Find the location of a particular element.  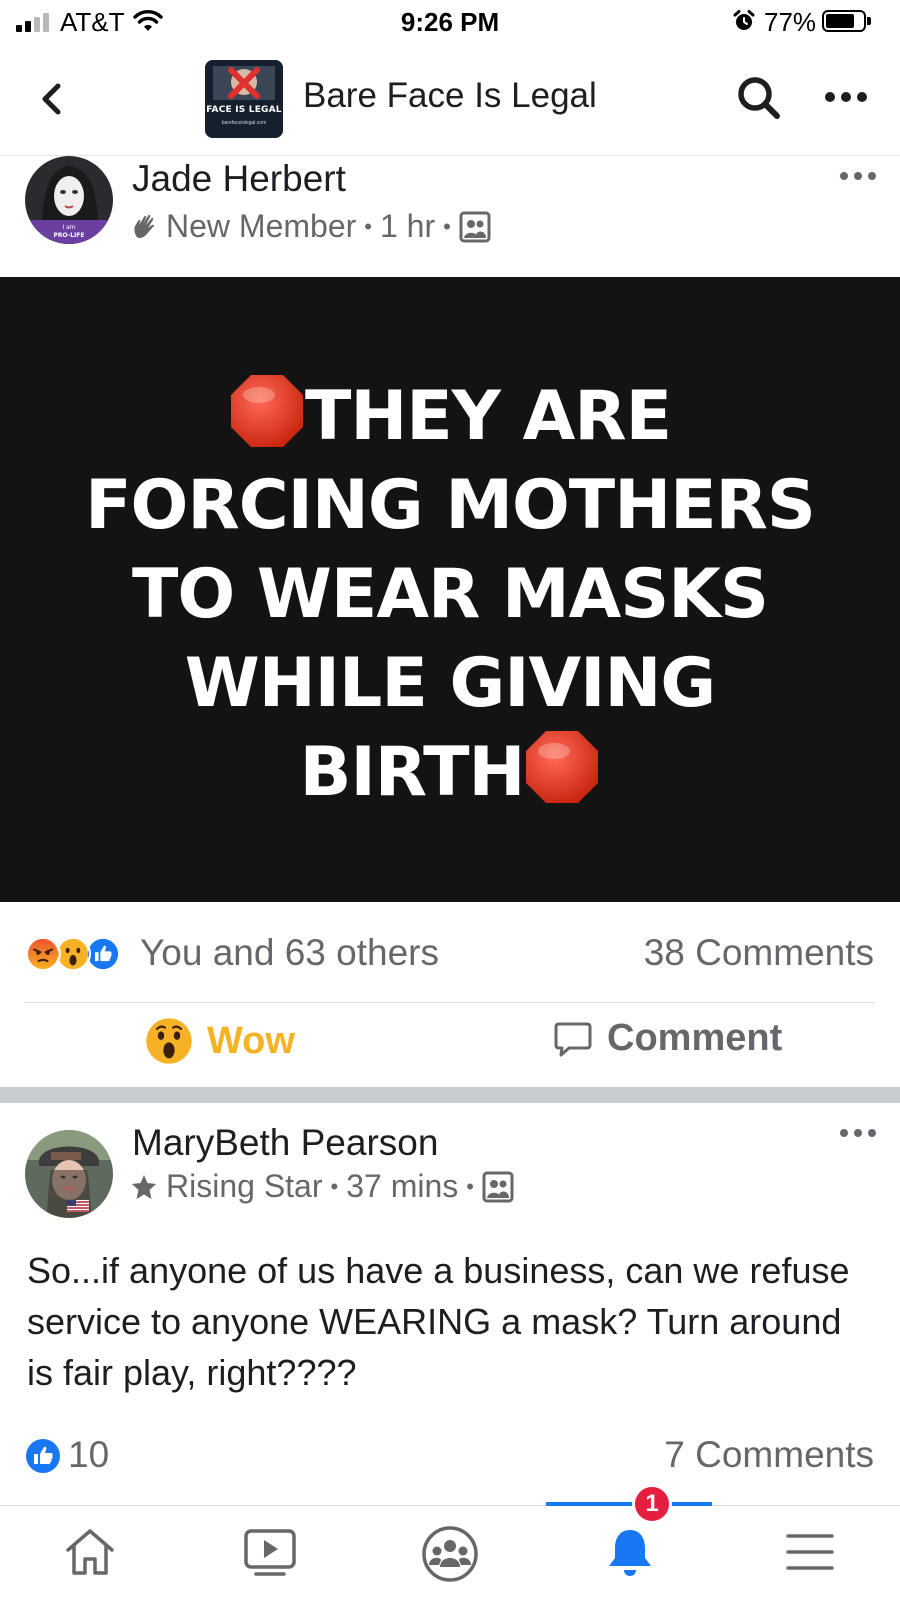

notifications-bell-icon is located at coordinates (630, 1553).